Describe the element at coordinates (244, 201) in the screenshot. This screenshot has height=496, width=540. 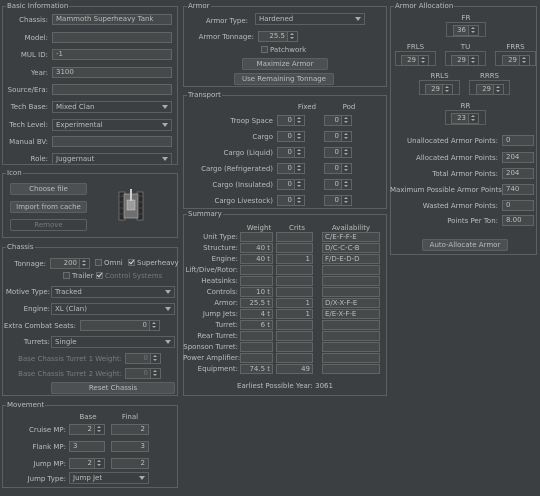
I see `transport-row-label: Cargo Livestock)` at that location.